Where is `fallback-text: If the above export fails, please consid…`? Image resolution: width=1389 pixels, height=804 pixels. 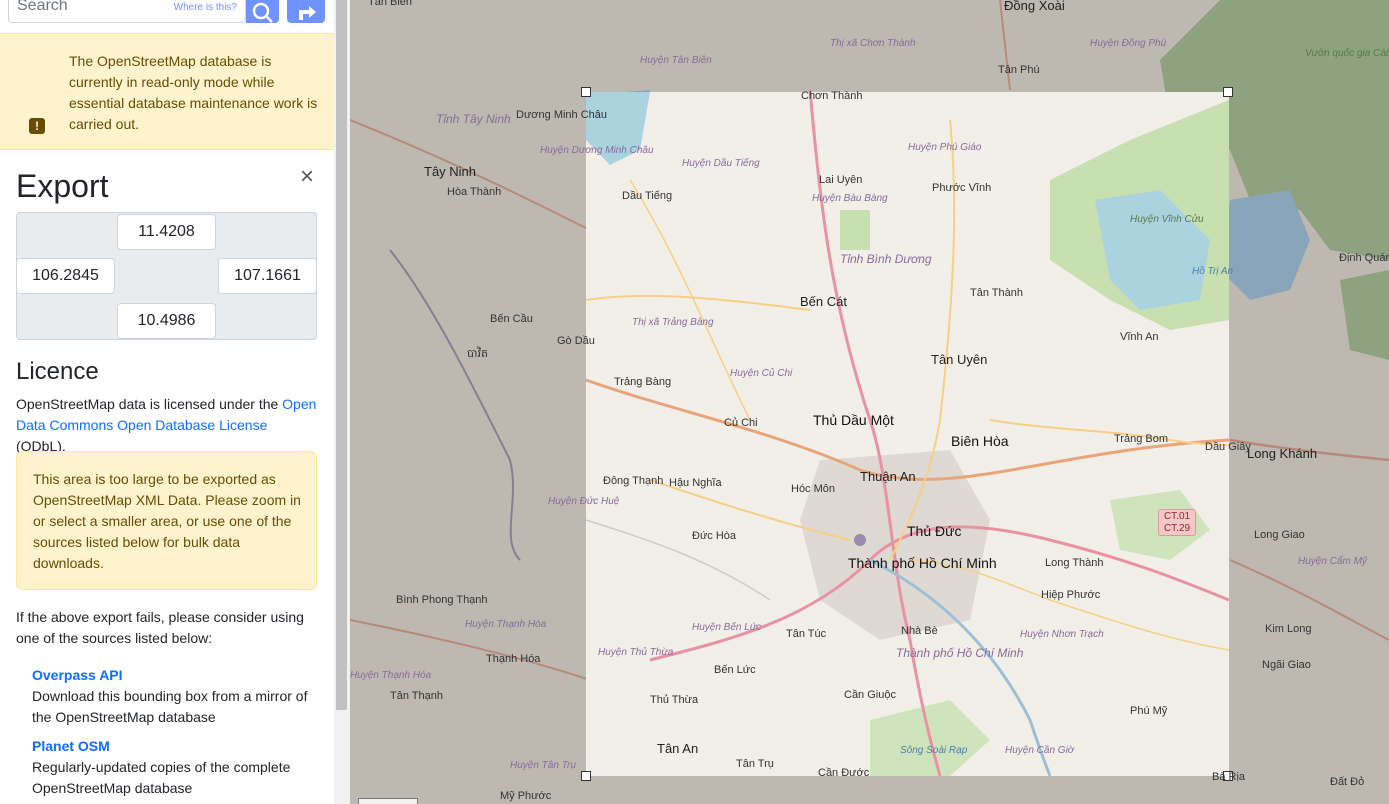
fallback-text: If the above export fails, please consid… is located at coordinates (160, 627).